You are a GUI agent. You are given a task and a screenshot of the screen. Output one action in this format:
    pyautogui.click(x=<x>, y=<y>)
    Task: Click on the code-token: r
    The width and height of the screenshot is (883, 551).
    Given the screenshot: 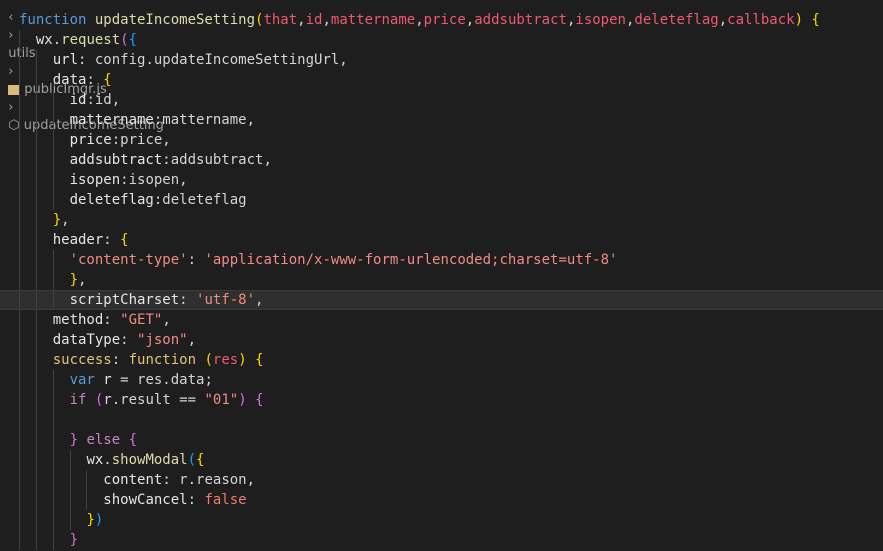 What is the action you would take?
    pyautogui.click(x=107, y=380)
    